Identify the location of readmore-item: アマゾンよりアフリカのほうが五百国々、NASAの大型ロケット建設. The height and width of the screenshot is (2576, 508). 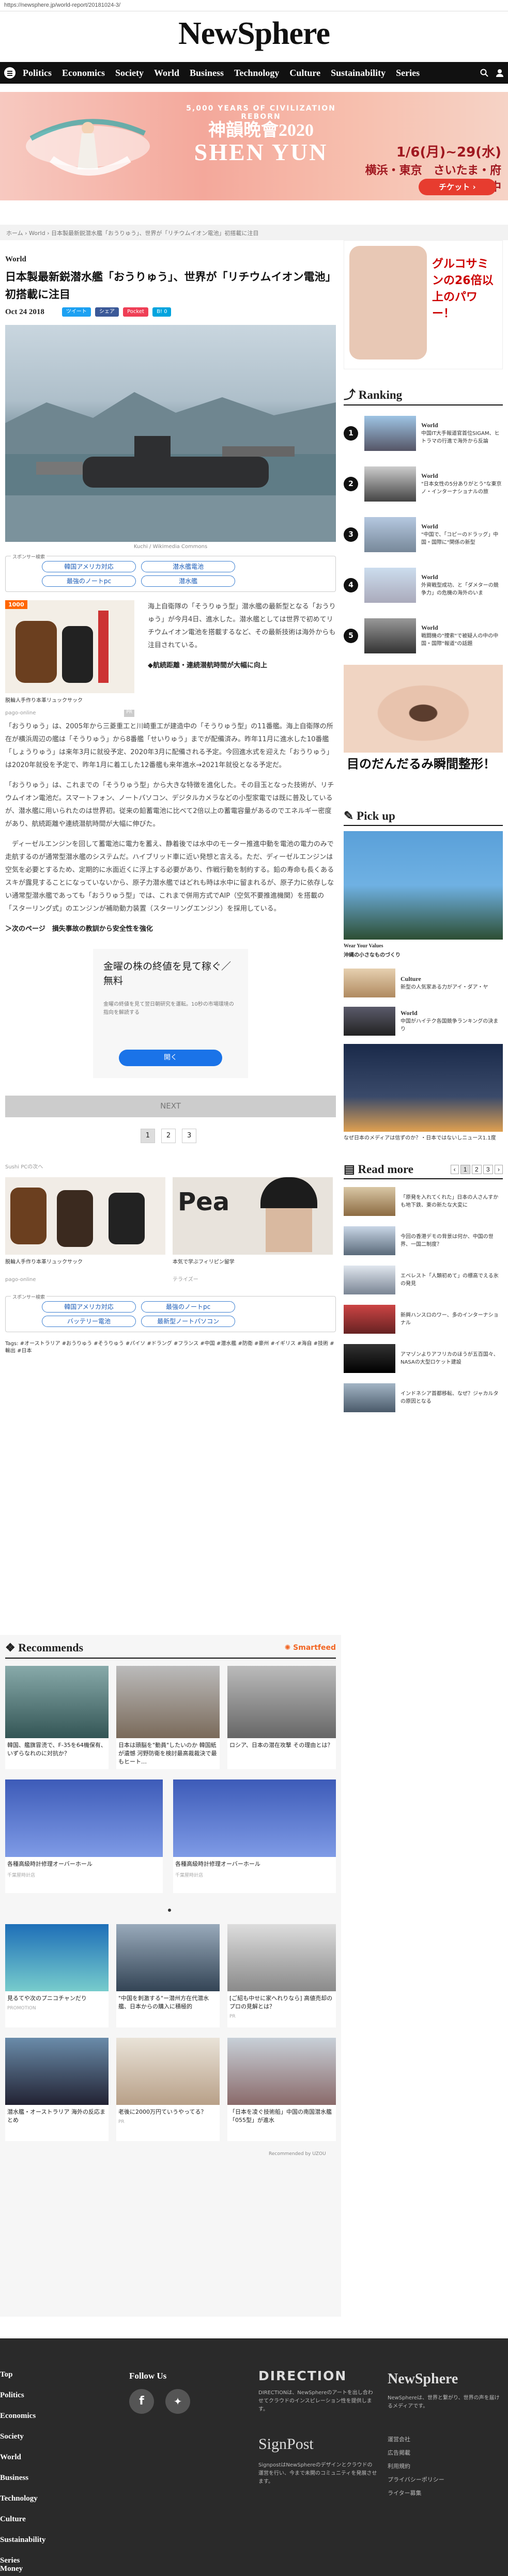
(423, 1358).